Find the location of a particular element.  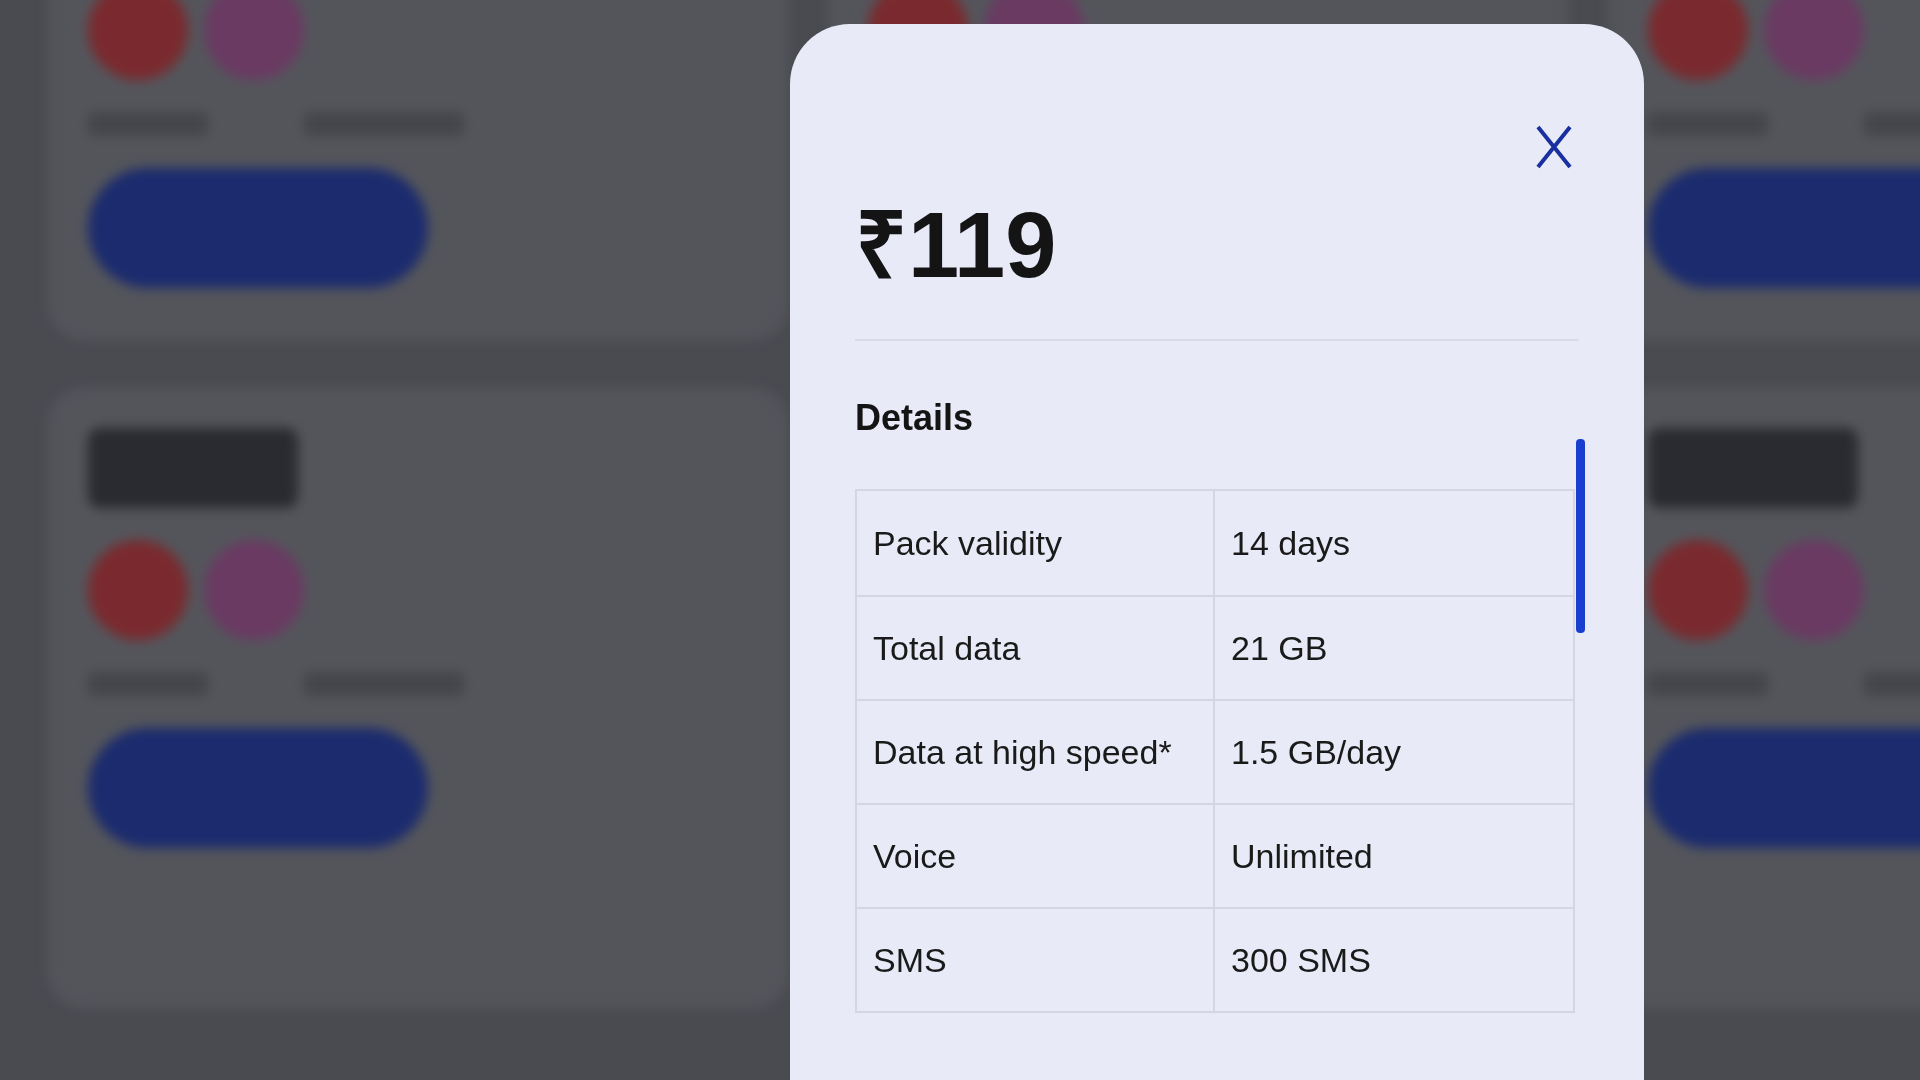

detail-value: 1.5 GB/day is located at coordinates (1316, 752).